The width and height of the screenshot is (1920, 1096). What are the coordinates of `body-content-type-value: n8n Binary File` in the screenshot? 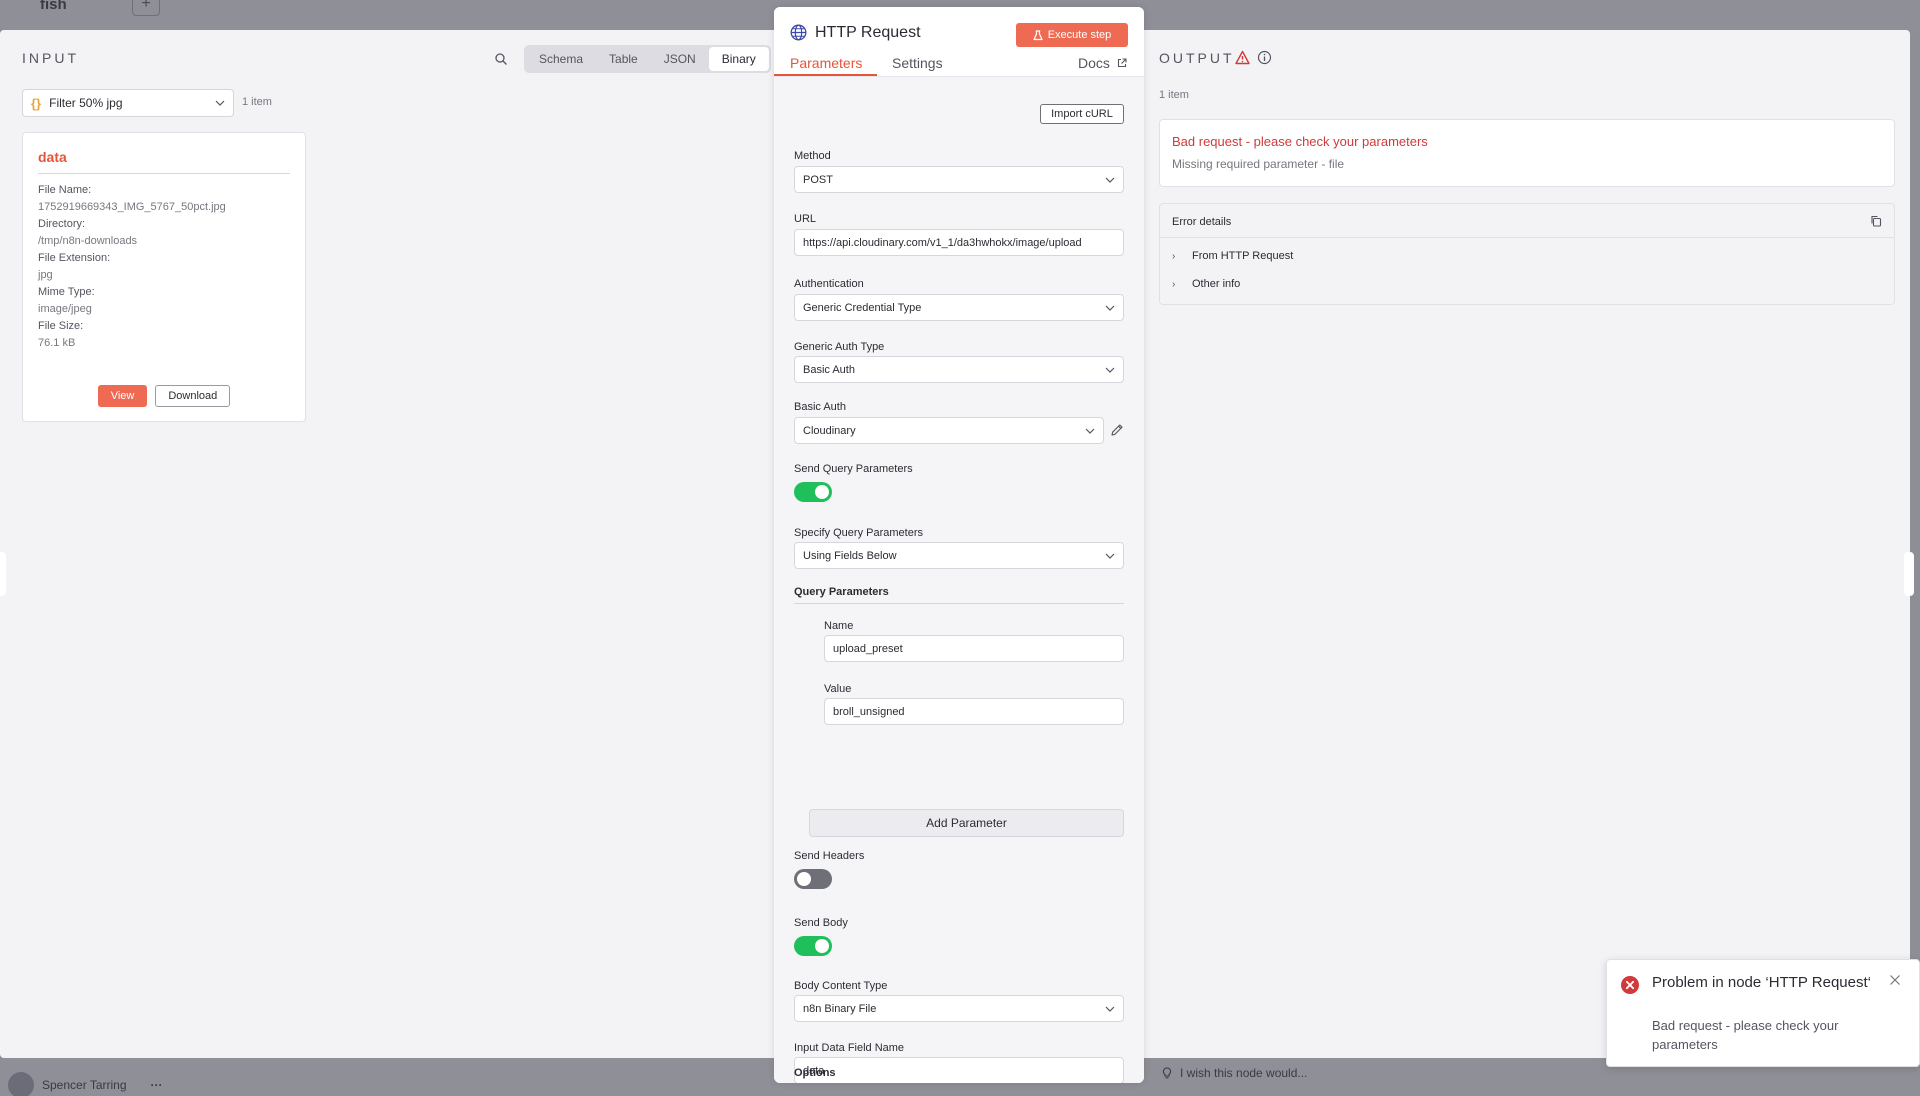 It's located at (840, 1008).